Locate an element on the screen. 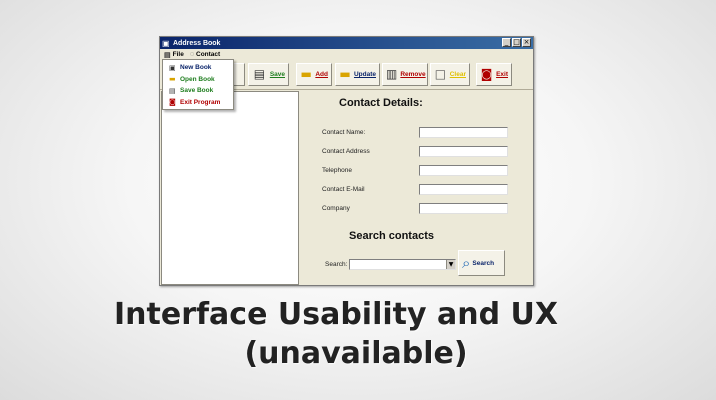 This screenshot has height=400, width=716. exit-button: ◙ Exit is located at coordinates (494, 74).